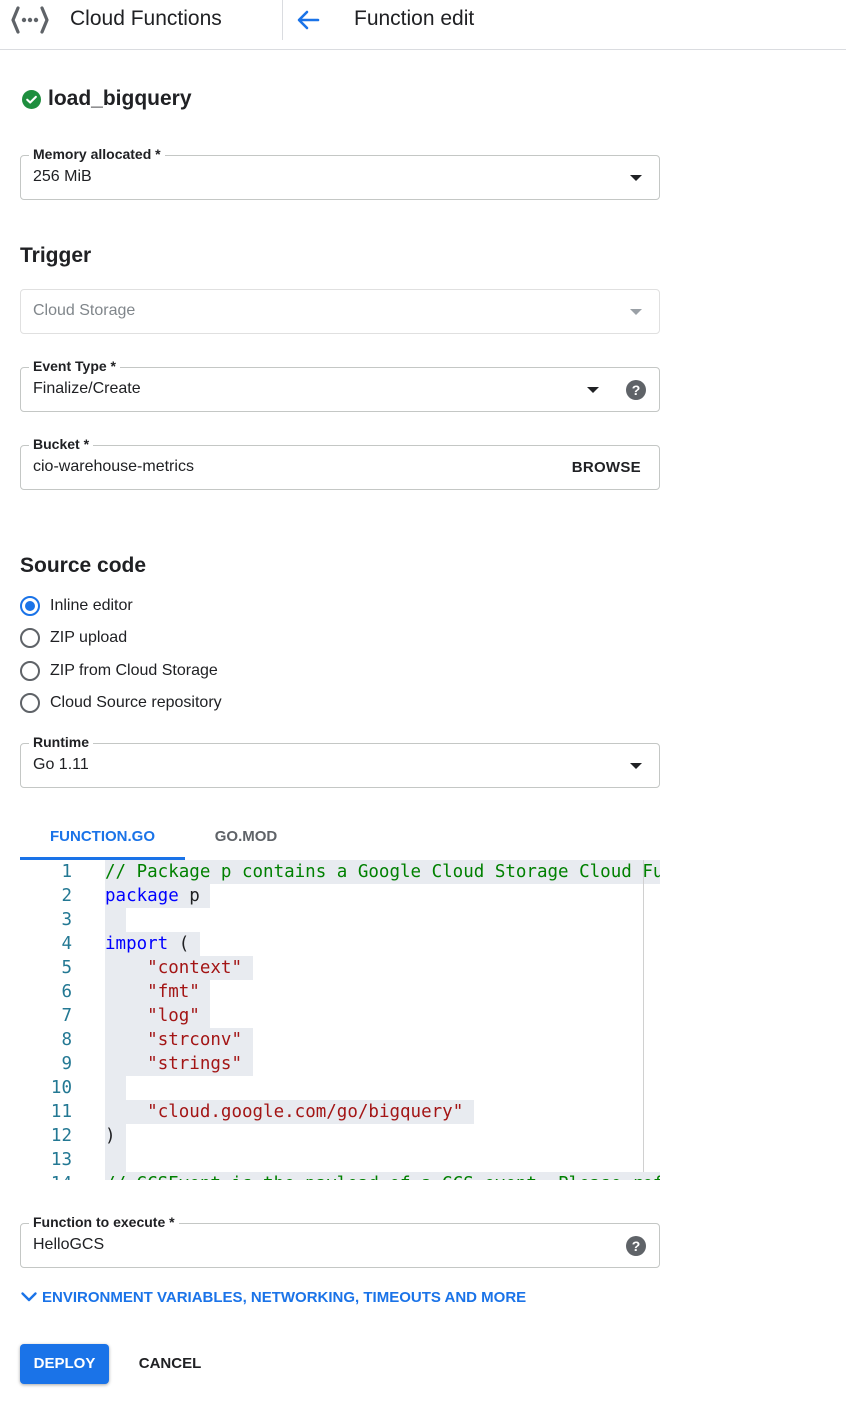  What do you see at coordinates (89, 637) in the screenshot?
I see `radio-label: ZIP upload` at bounding box center [89, 637].